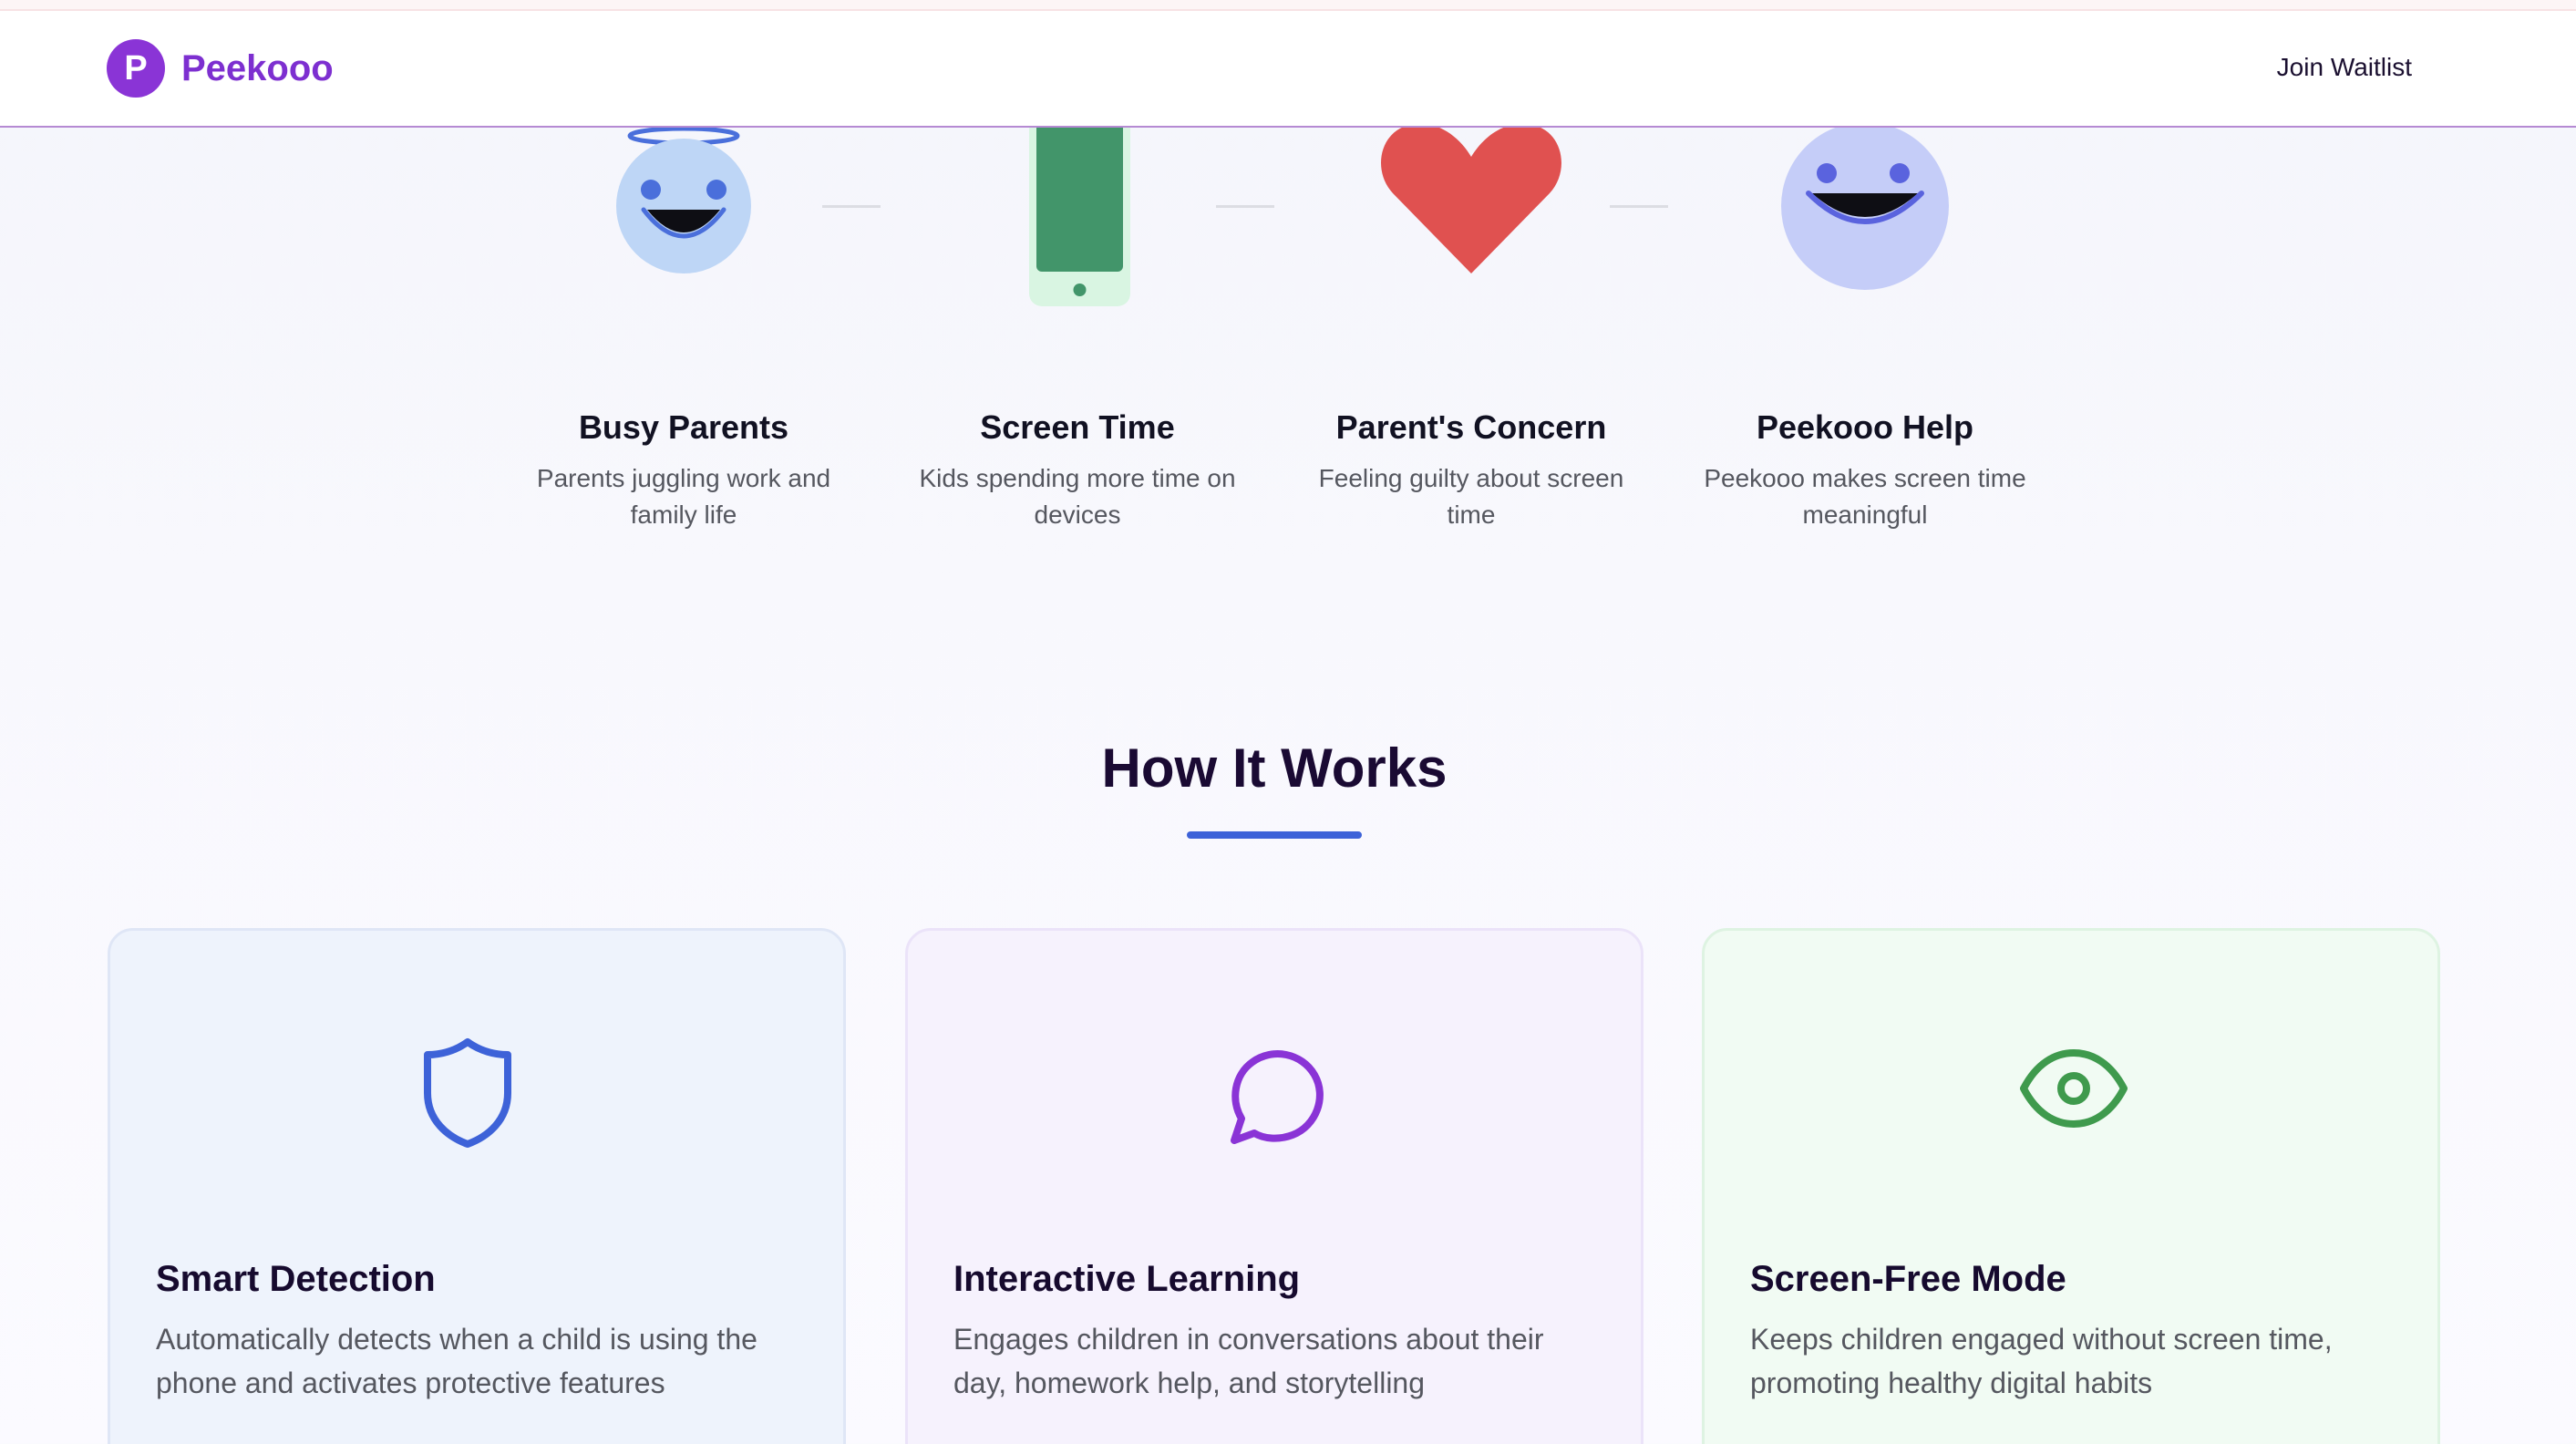  I want to click on brand-logo-letter: P, so click(136, 68).